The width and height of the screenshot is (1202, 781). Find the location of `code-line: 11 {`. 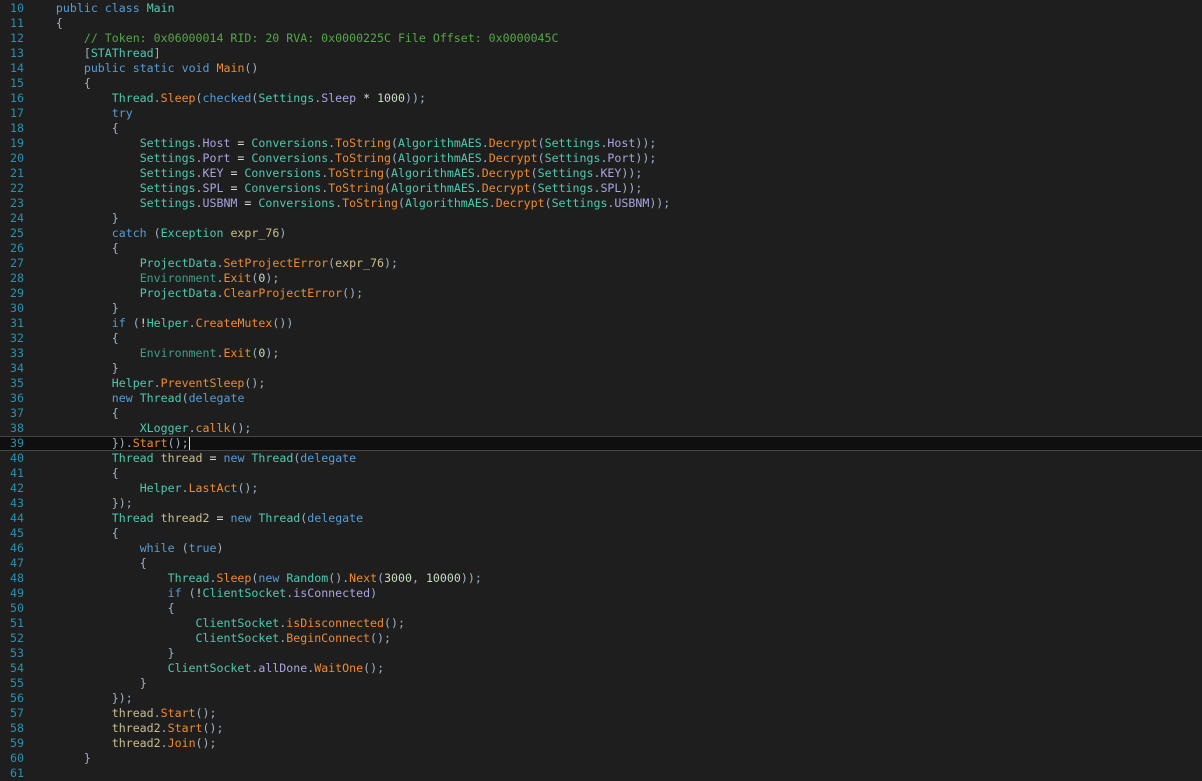

code-line: 11 { is located at coordinates (601, 23).